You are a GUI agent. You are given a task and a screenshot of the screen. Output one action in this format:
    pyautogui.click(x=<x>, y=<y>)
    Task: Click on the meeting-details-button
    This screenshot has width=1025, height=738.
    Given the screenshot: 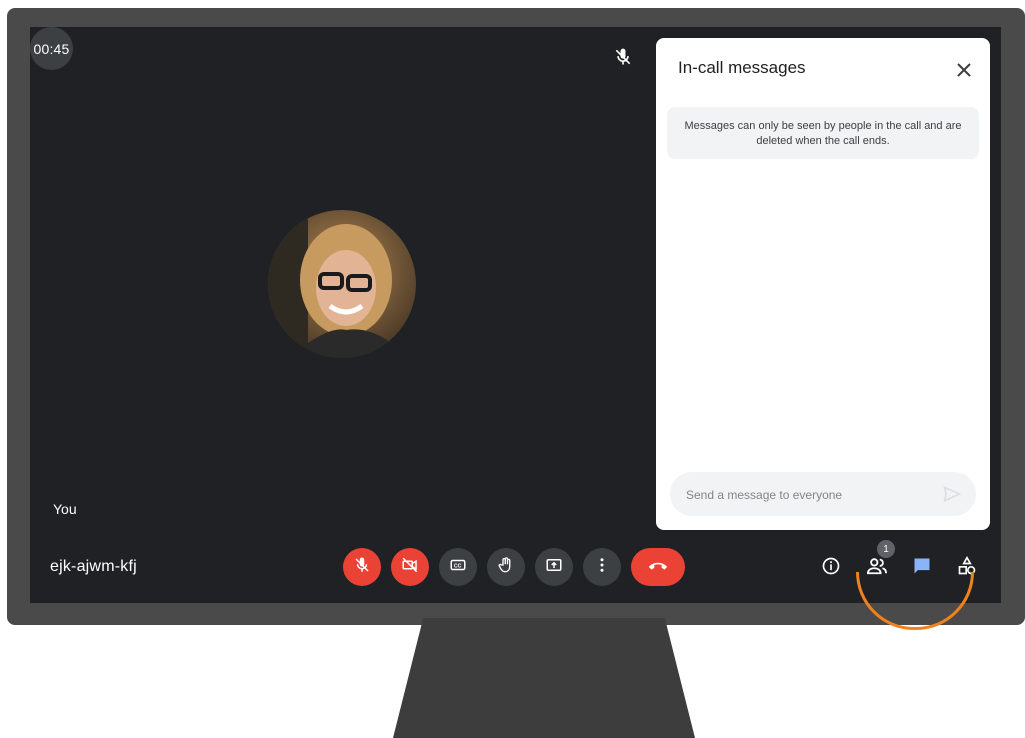 What is the action you would take?
    pyautogui.click(x=831, y=568)
    